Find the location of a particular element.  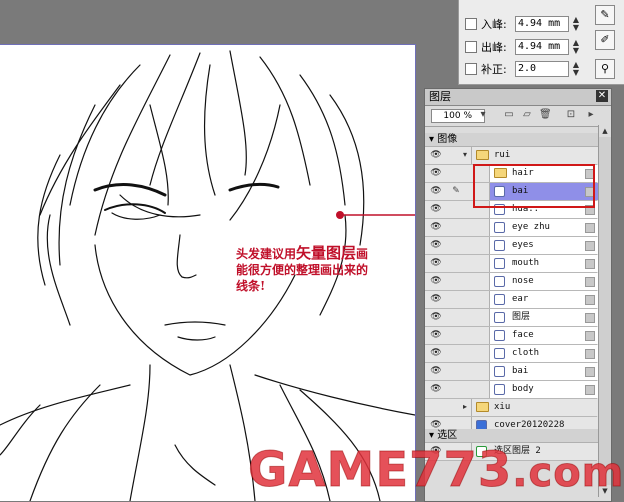

layer-row: 👁 ▾ rui is located at coordinates (511, 156).